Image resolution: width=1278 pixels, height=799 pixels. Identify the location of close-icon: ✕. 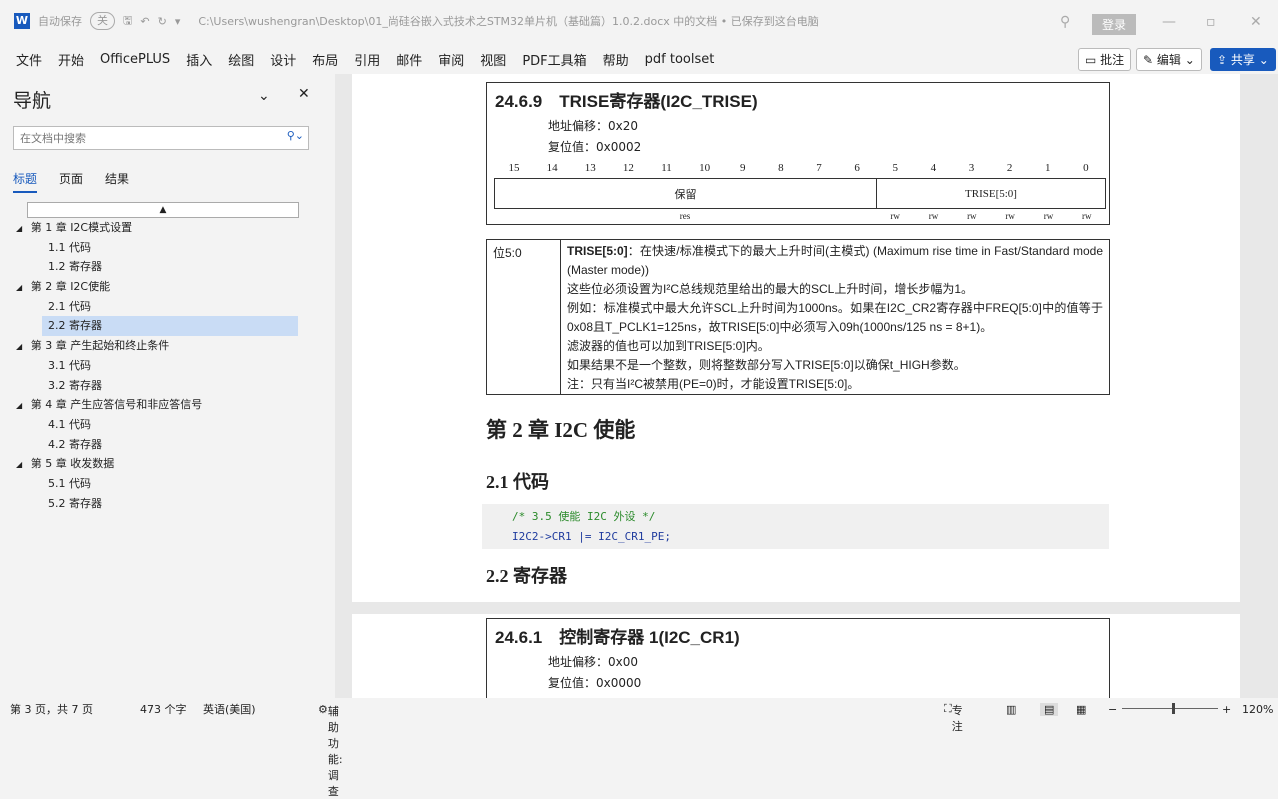
(1256, 22).